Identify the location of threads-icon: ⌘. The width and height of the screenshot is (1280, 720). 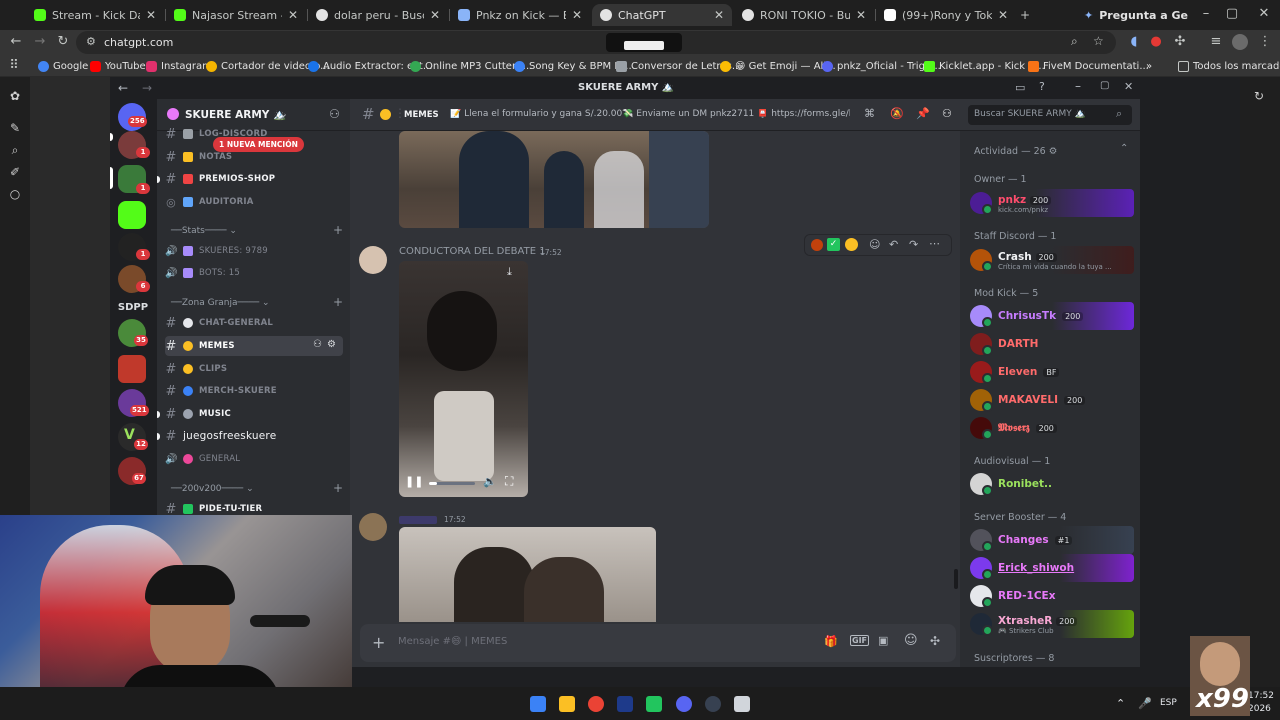
(869, 113).